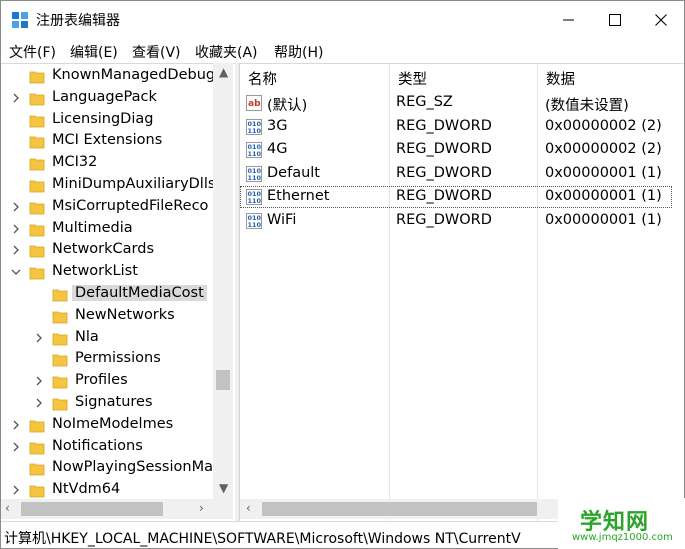 The width and height of the screenshot is (685, 549). I want to click on maximize-icon, so click(615, 20).